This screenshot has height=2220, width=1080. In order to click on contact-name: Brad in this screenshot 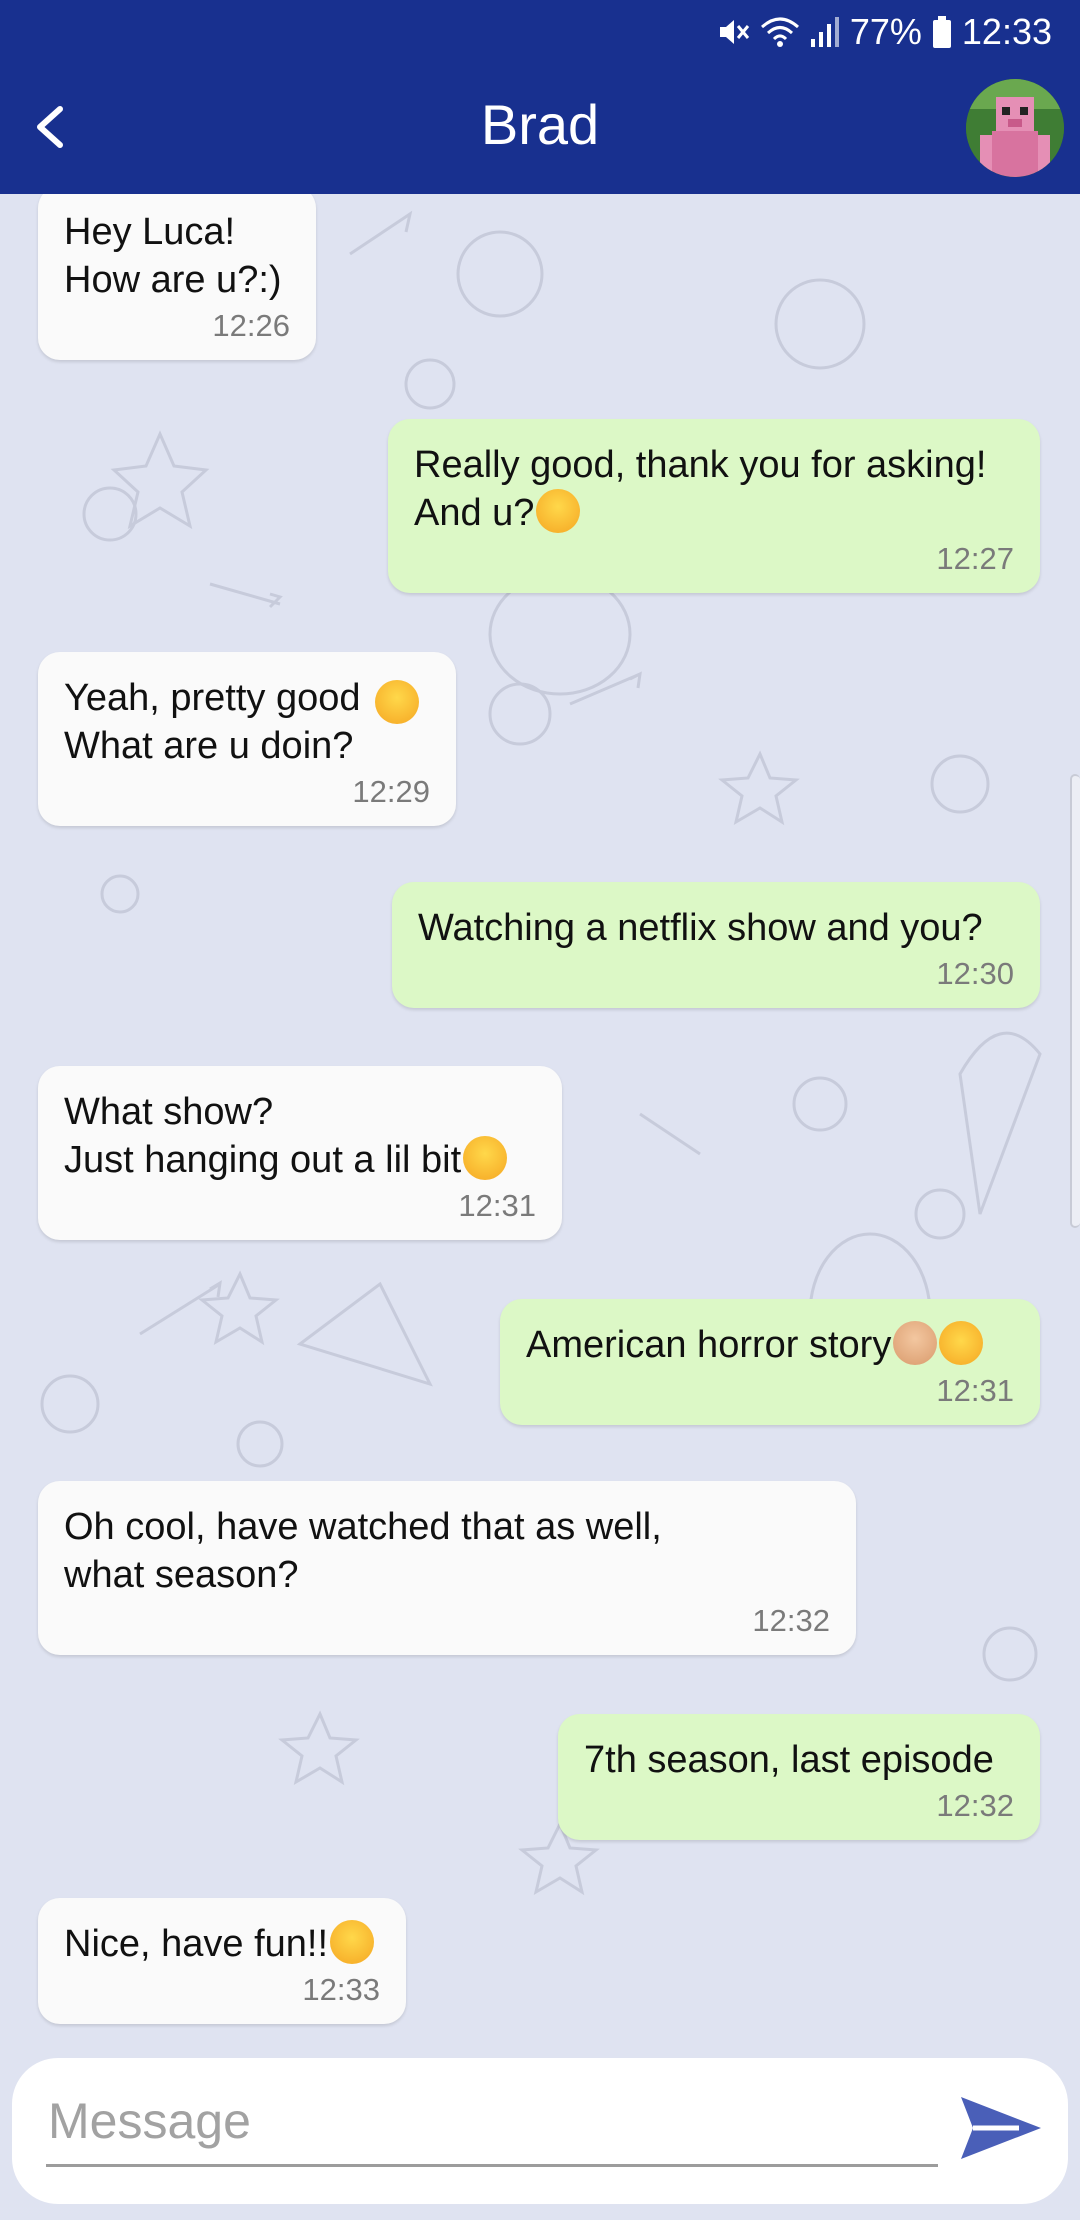, I will do `click(540, 124)`.